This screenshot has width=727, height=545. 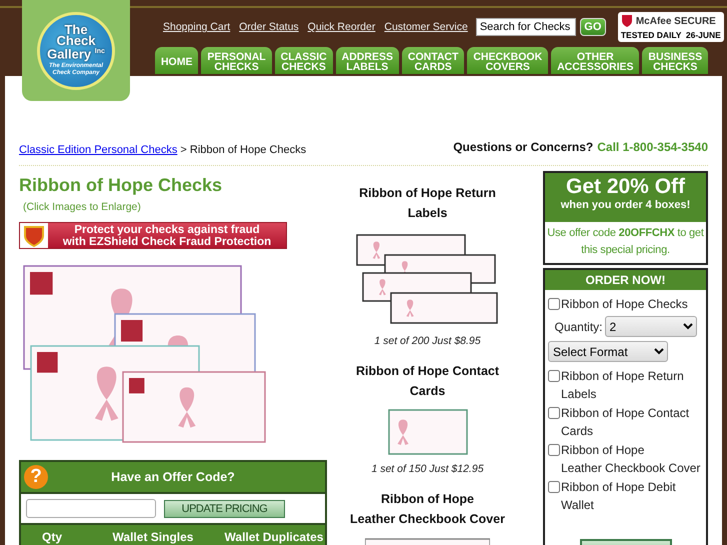 I want to click on accessory-price: 1 set of 200 Just $8.95, so click(x=427, y=341).